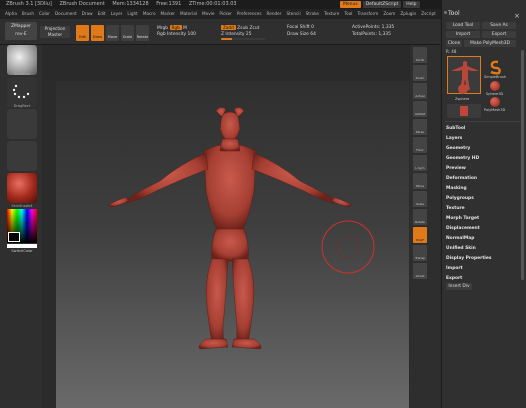 The image size is (526, 408). I want to click on tool-menu-display-properties: Display Properties, so click(469, 258).